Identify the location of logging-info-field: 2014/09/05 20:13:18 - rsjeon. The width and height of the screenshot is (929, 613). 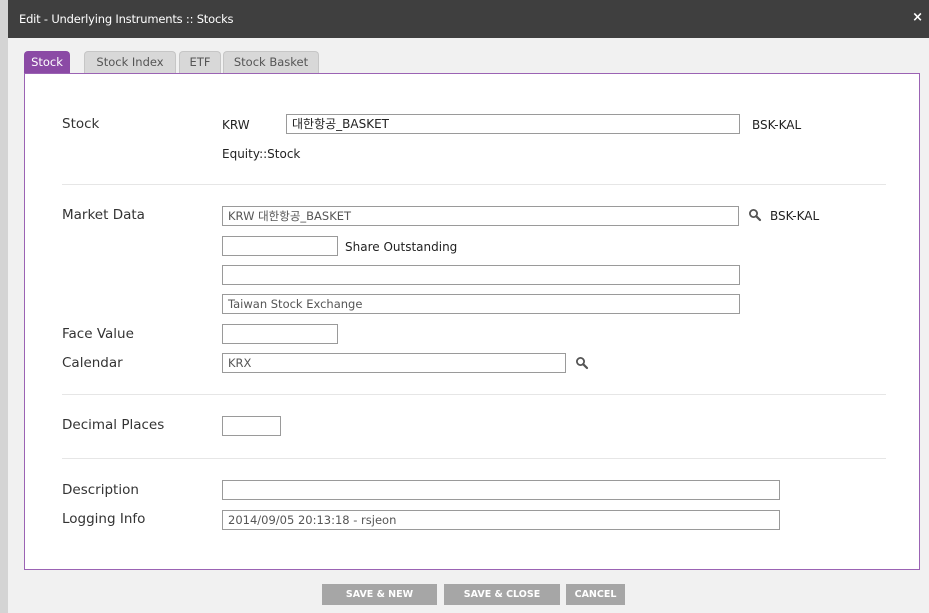
(501, 520).